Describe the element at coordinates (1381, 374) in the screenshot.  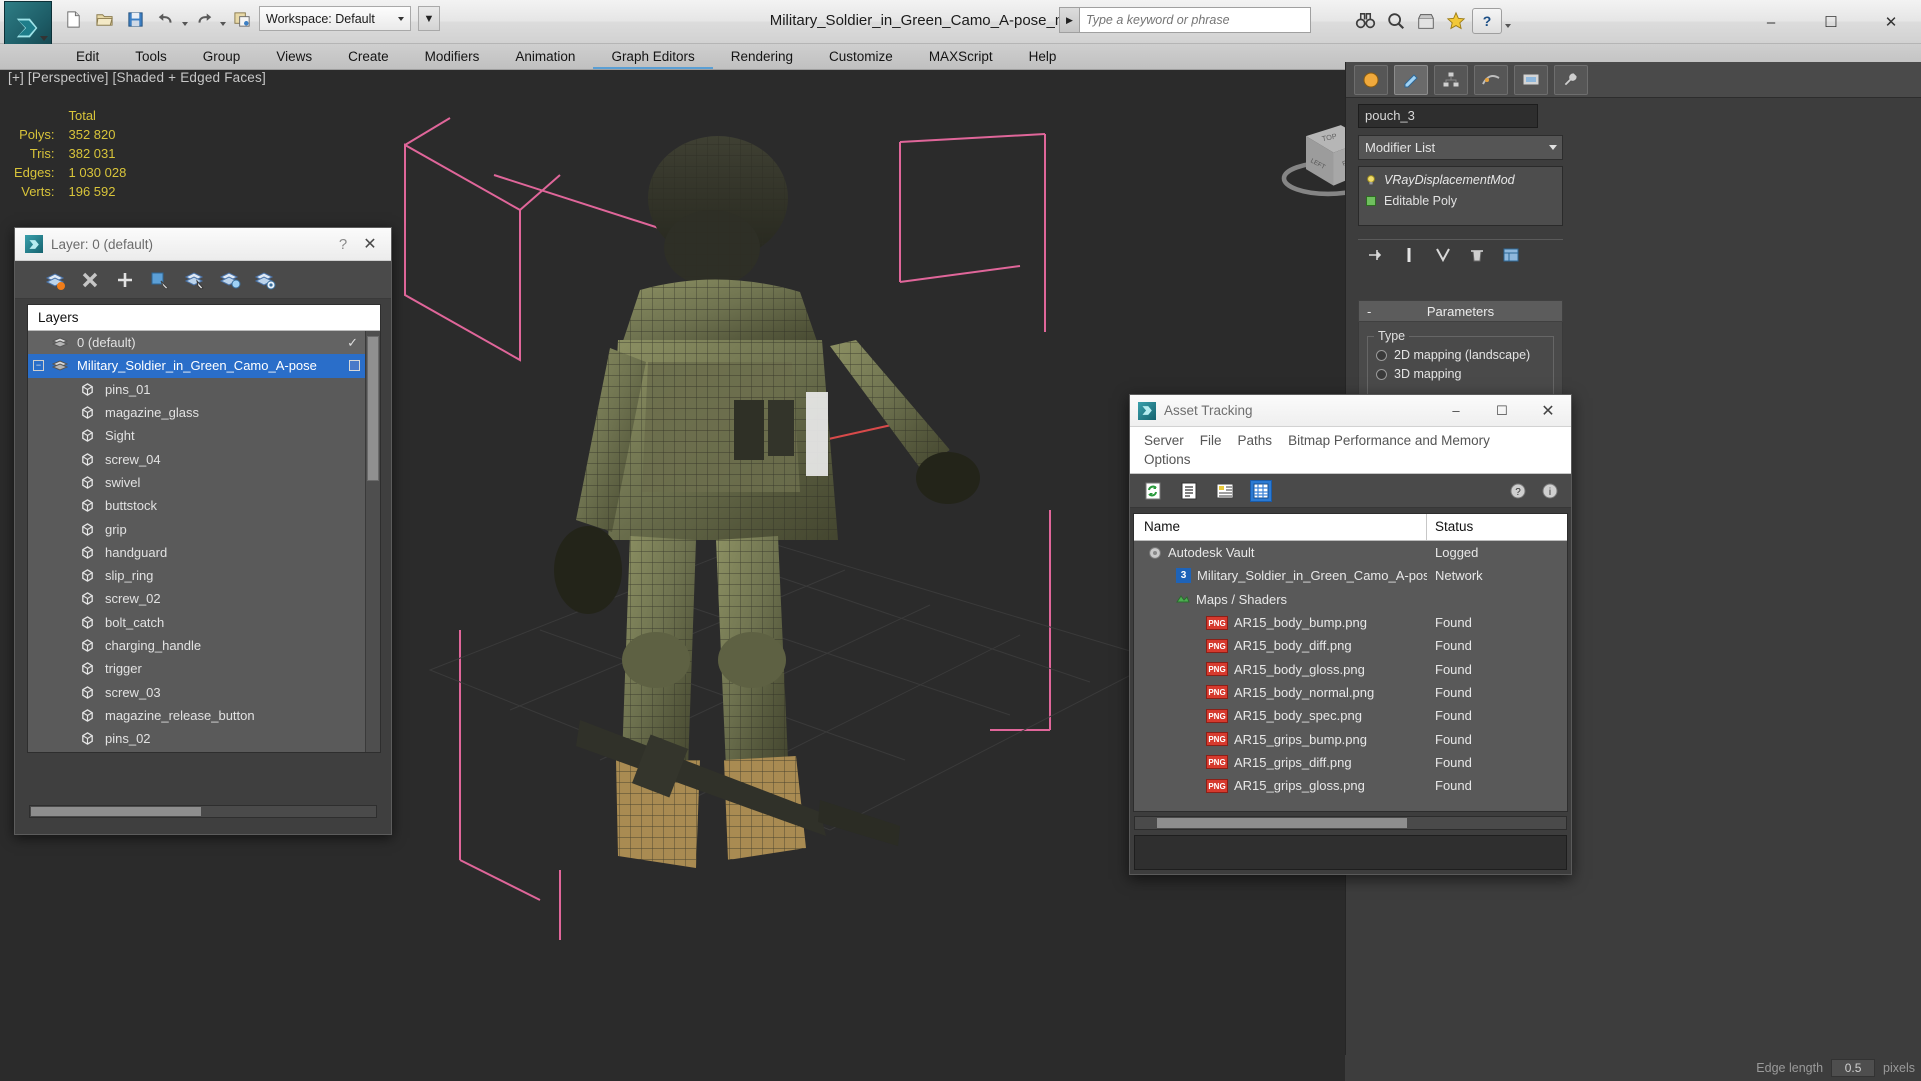
I see `radio-icon` at that location.